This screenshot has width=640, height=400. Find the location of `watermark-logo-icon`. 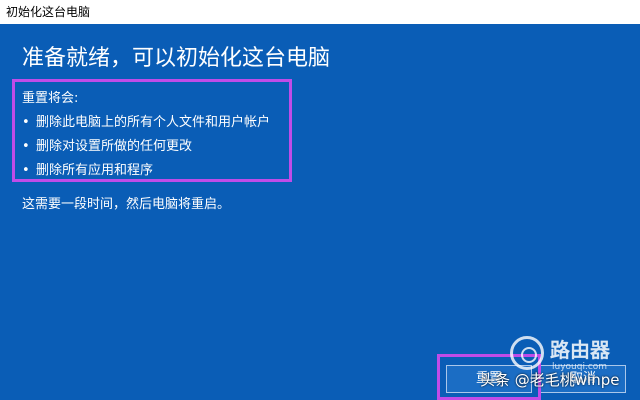

watermark-logo-icon is located at coordinates (527, 353).